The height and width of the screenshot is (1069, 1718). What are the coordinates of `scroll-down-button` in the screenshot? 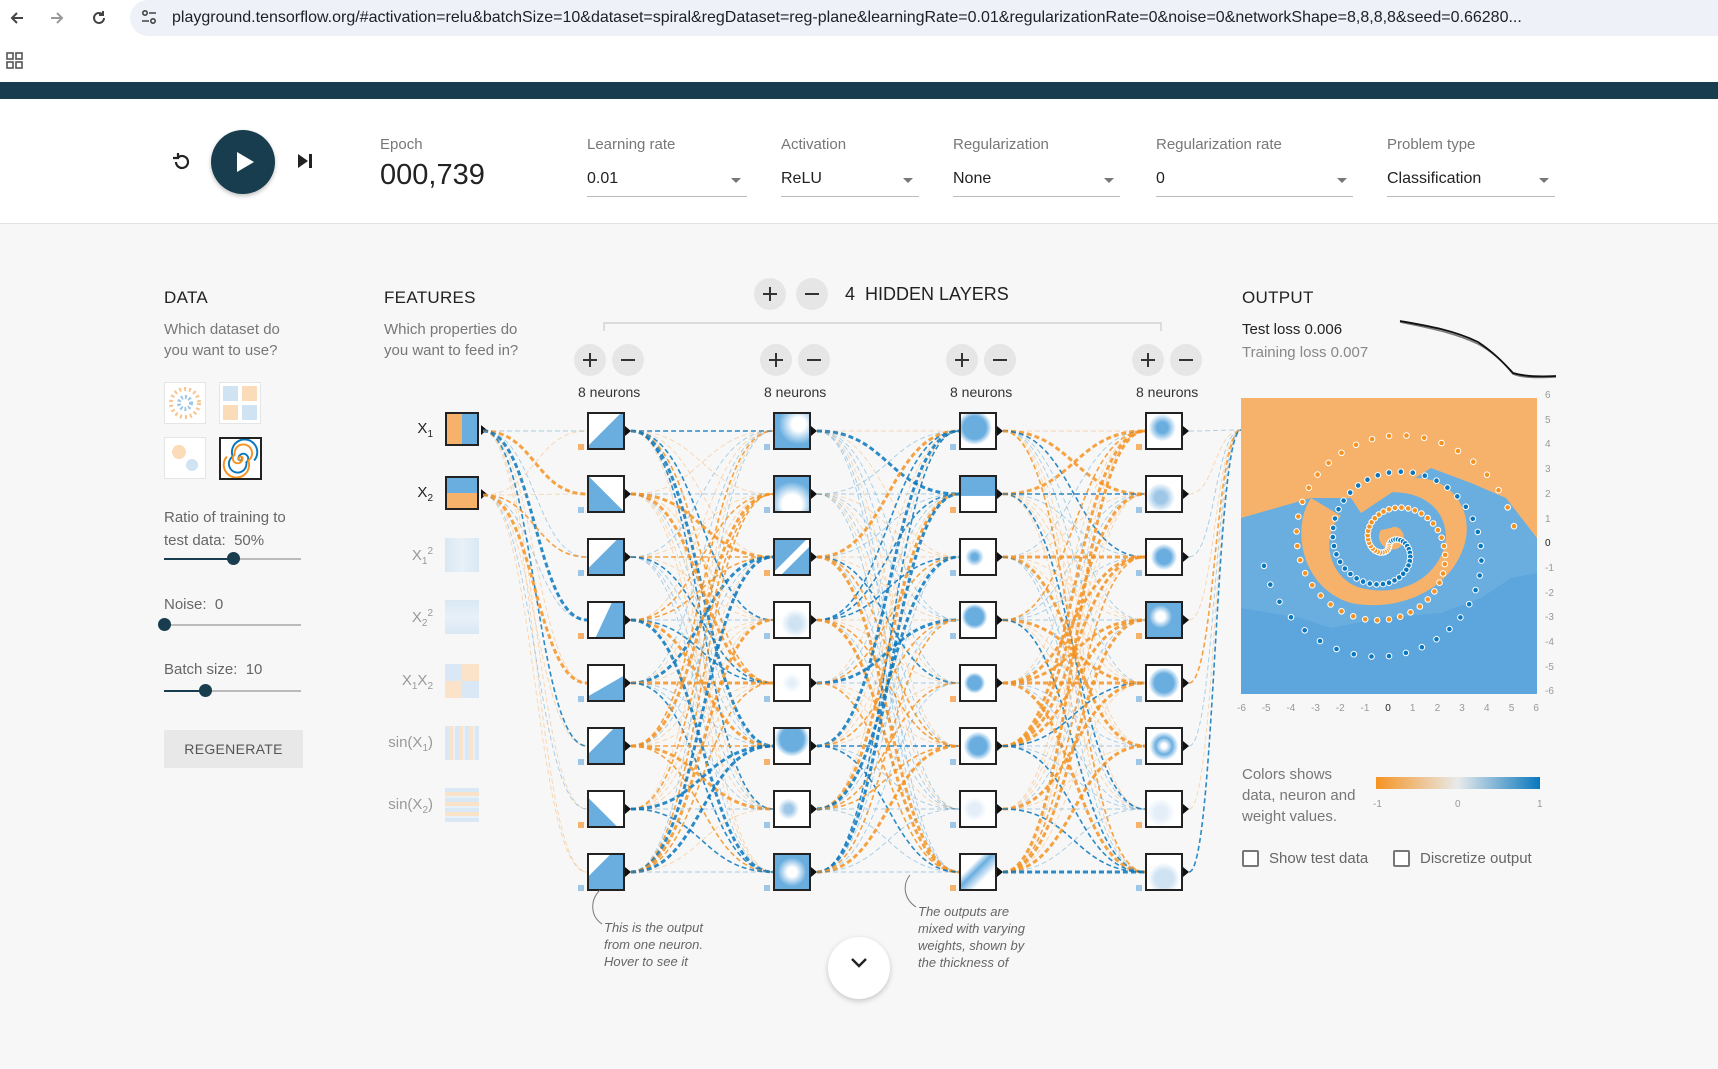 It's located at (859, 968).